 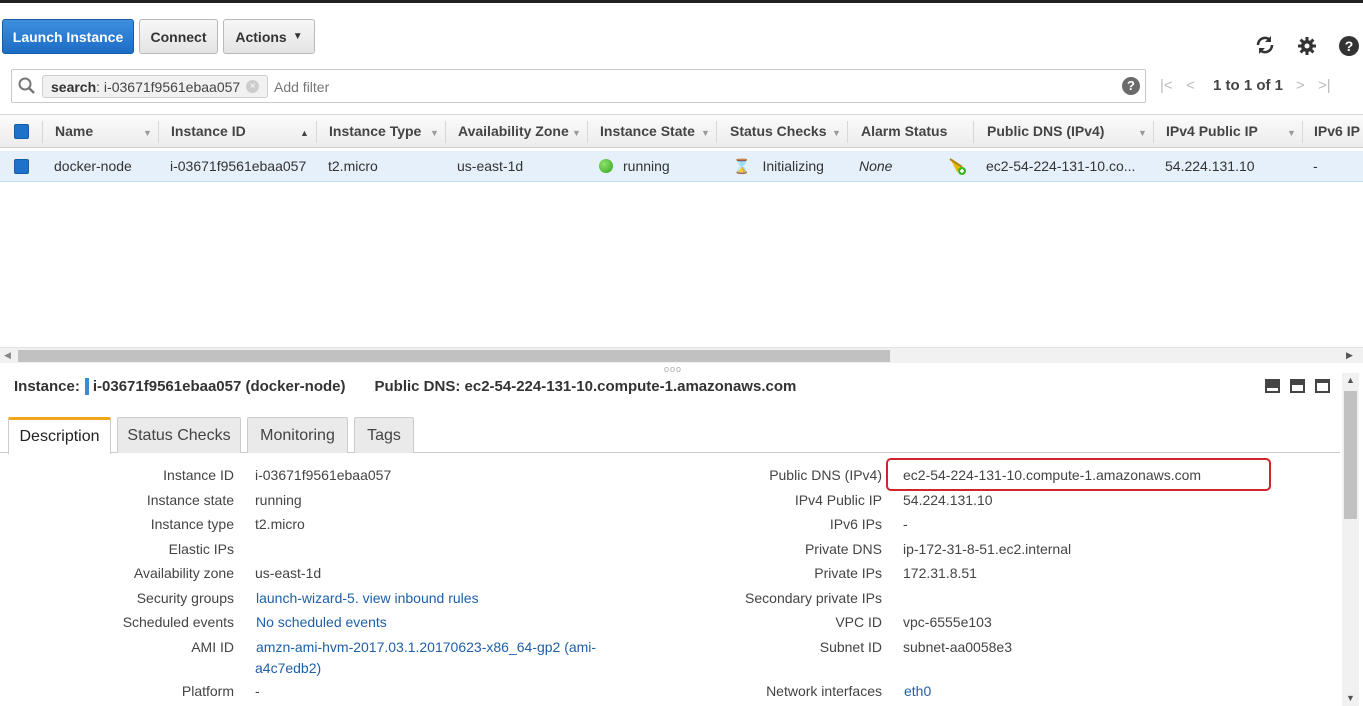 I want to click on instance-state-text: running, so click(x=646, y=166).